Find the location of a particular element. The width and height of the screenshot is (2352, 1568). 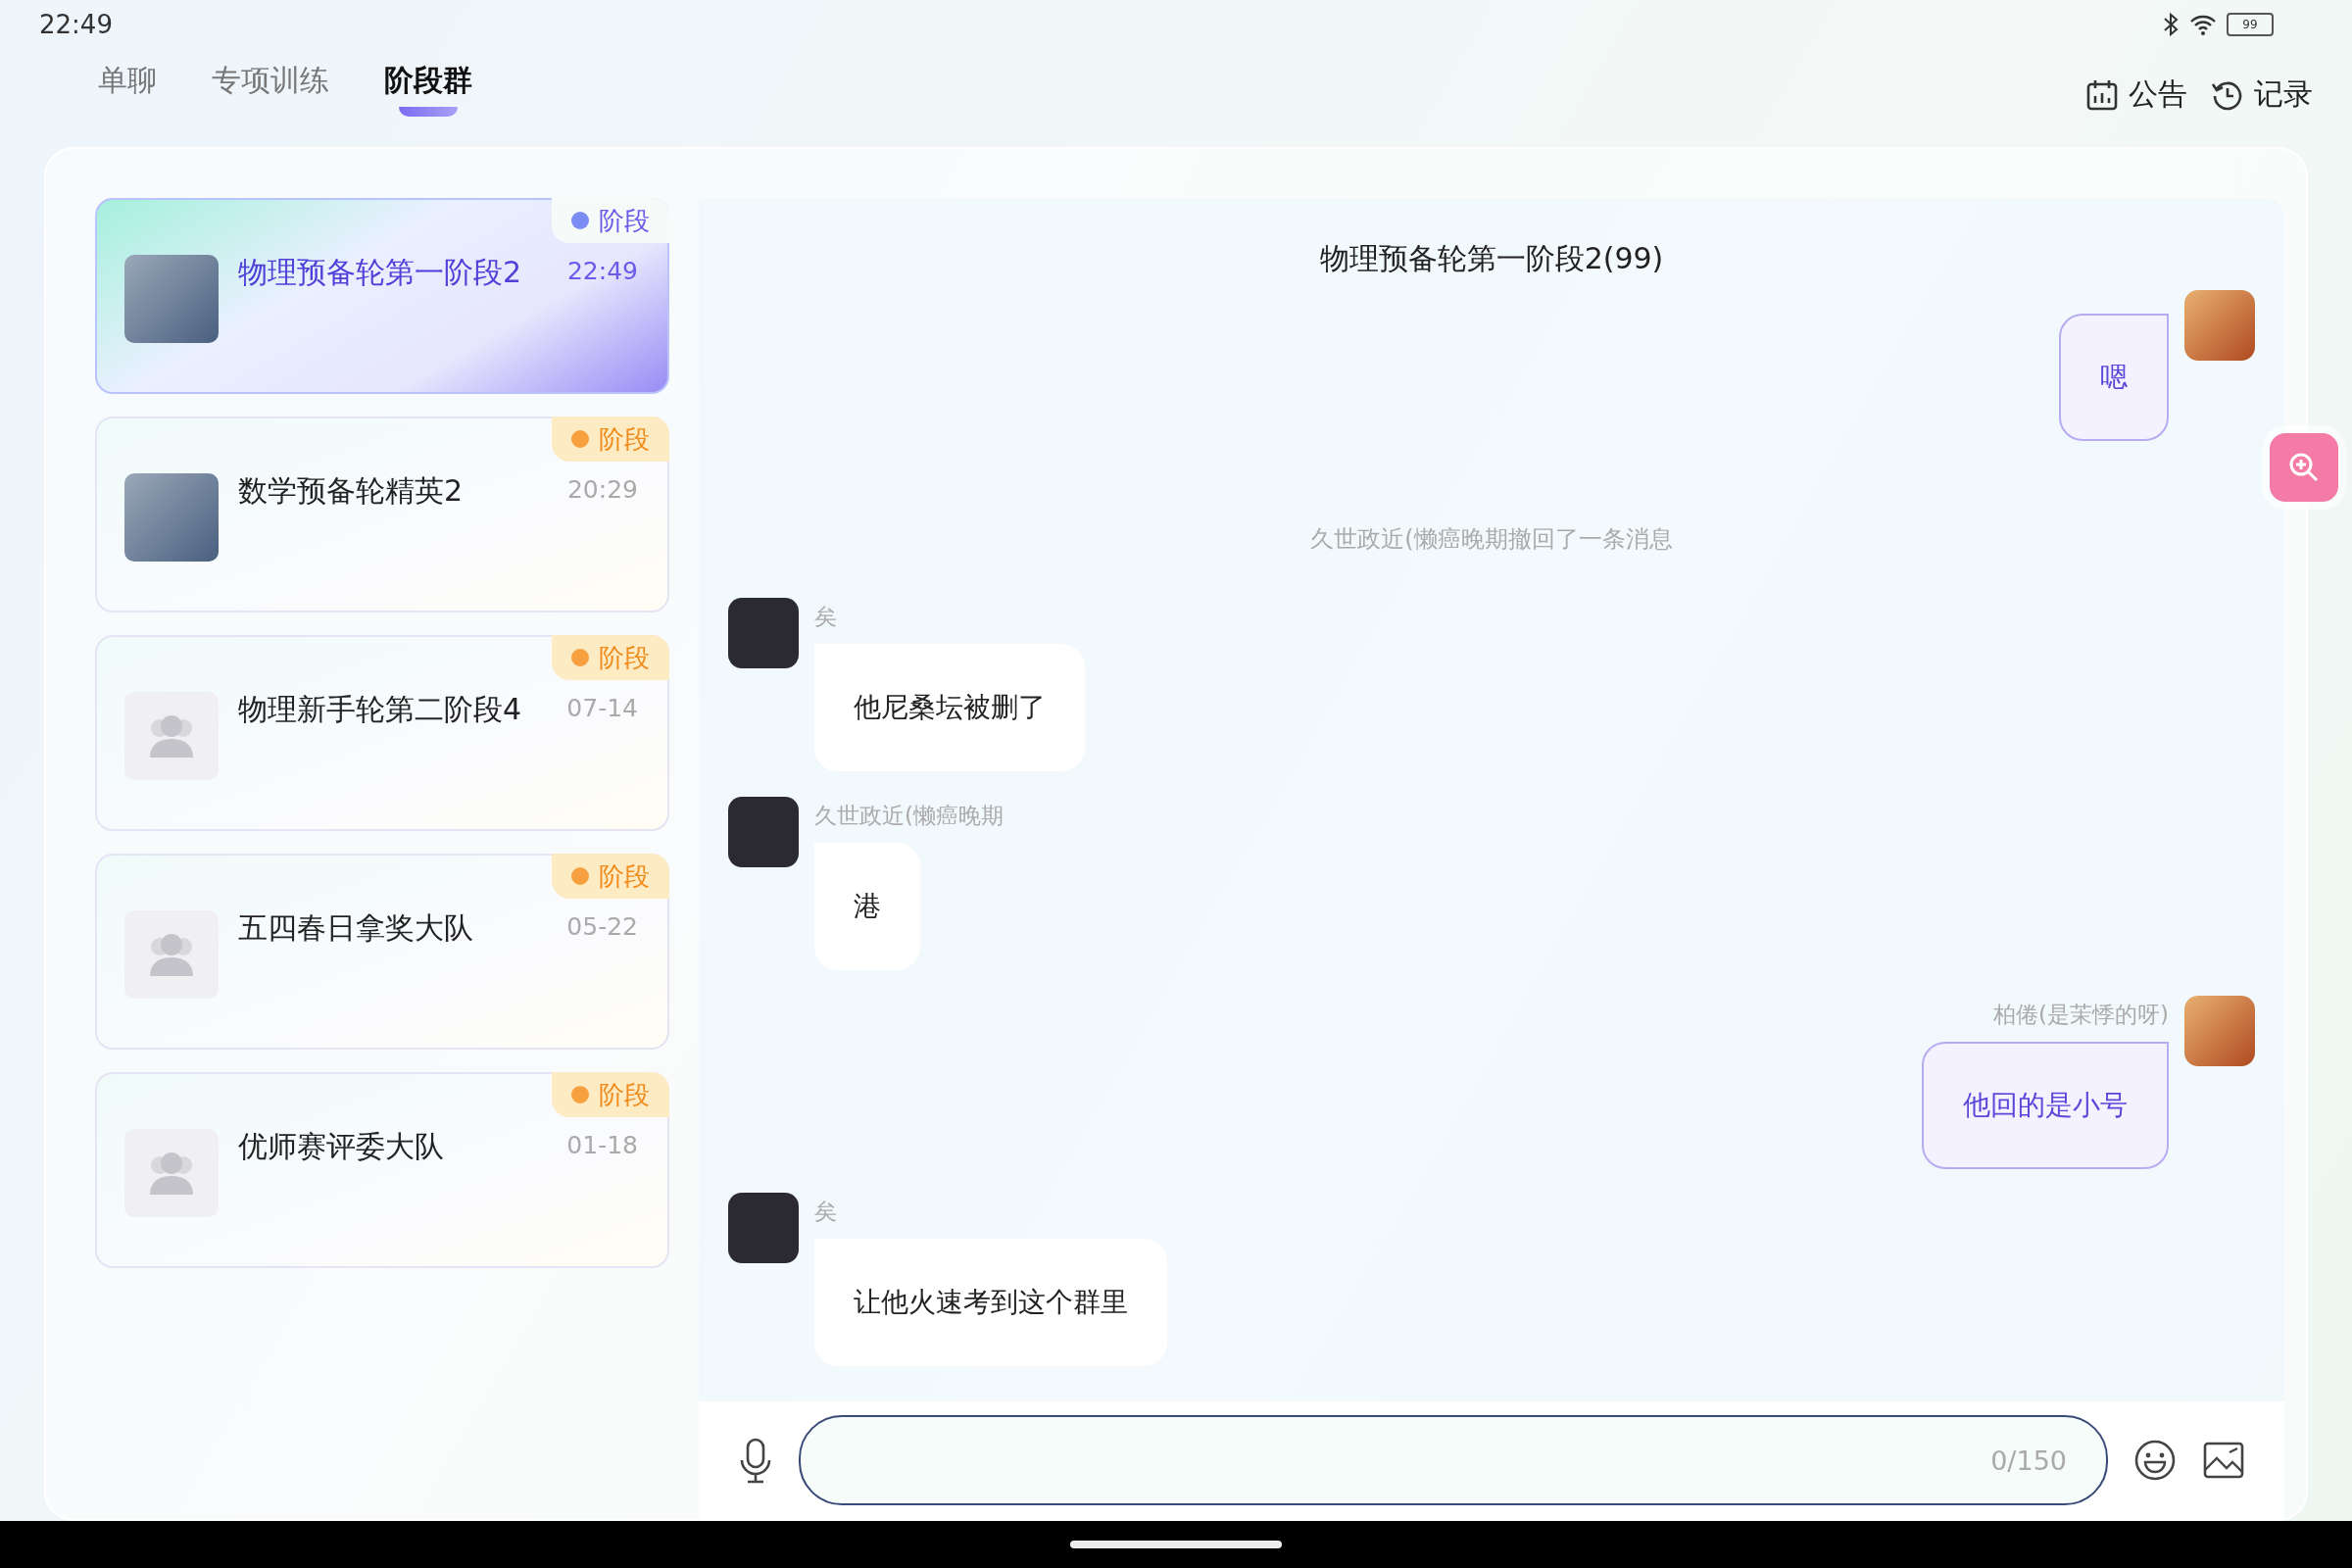

message-bubble: 他回的是小号 is located at coordinates (2045, 1105).